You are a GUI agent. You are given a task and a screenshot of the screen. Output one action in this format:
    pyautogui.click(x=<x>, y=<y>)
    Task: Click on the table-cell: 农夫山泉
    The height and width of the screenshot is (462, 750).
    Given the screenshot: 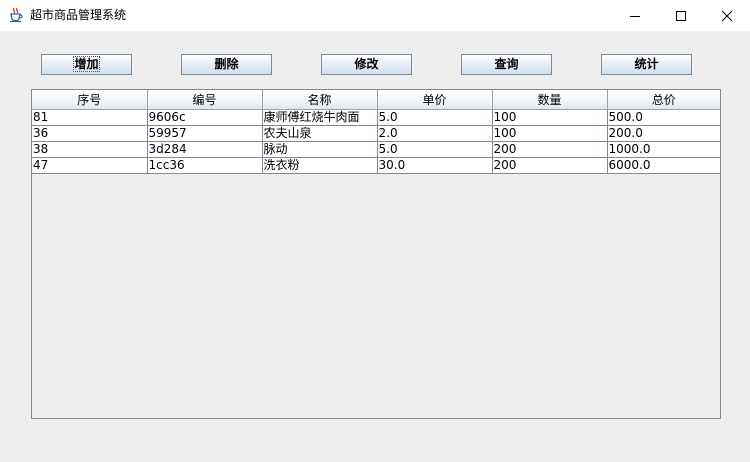 What is the action you would take?
    pyautogui.click(x=320, y=133)
    